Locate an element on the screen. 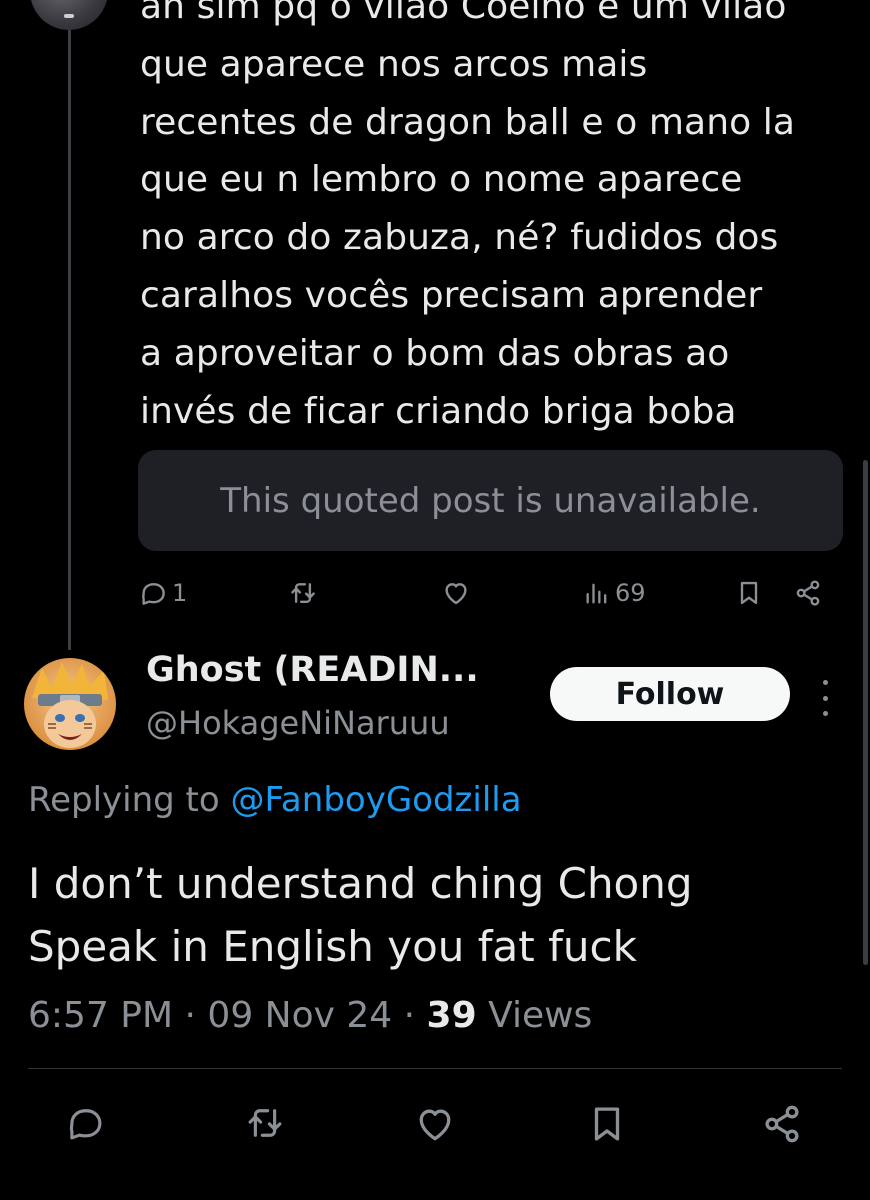  tweet-timestamp: 6:57 PM · 09 Nov 24 · 39 Views is located at coordinates (310, 1015).